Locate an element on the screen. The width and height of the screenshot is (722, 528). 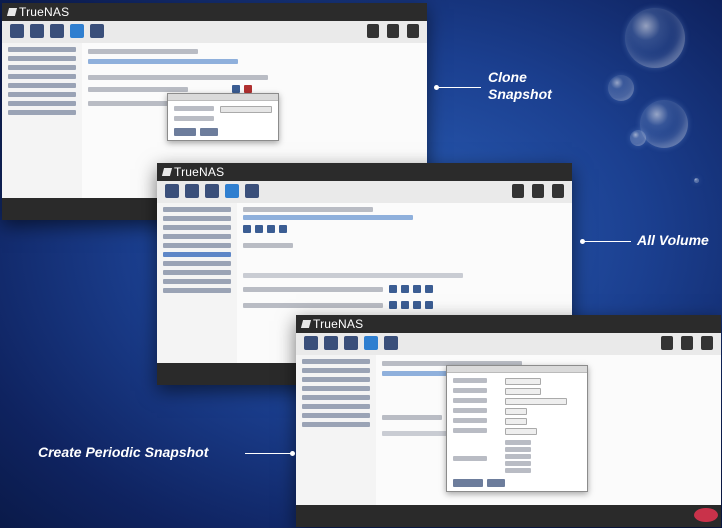
callout-all-volume: All Volume is located at coordinates (673, 240).